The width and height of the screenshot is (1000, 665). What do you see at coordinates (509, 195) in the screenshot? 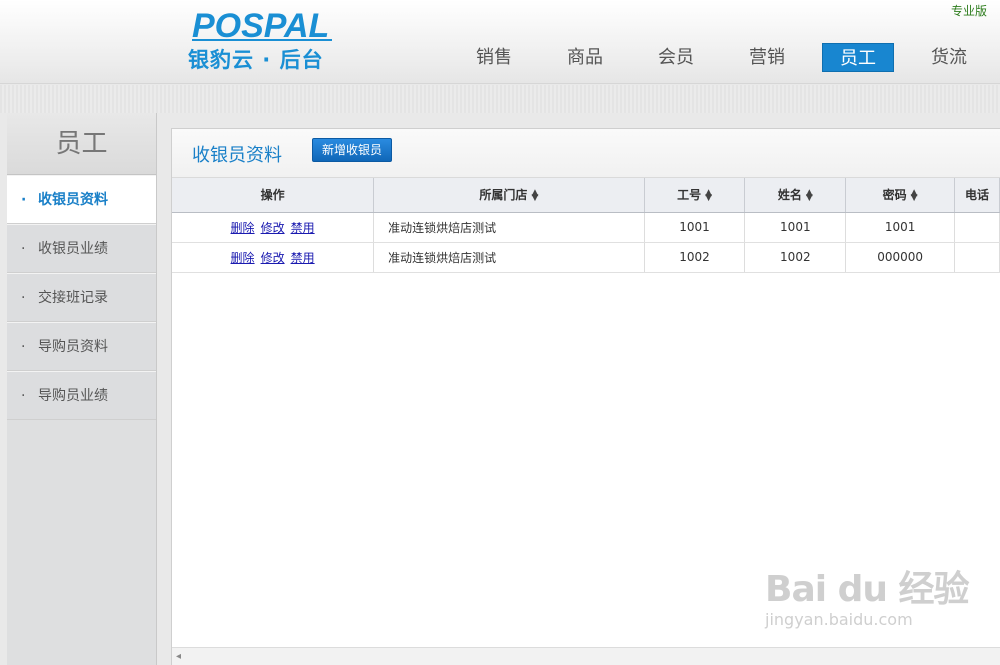
I see `col-header-store: 所属门店 ▲ ▼` at bounding box center [509, 195].